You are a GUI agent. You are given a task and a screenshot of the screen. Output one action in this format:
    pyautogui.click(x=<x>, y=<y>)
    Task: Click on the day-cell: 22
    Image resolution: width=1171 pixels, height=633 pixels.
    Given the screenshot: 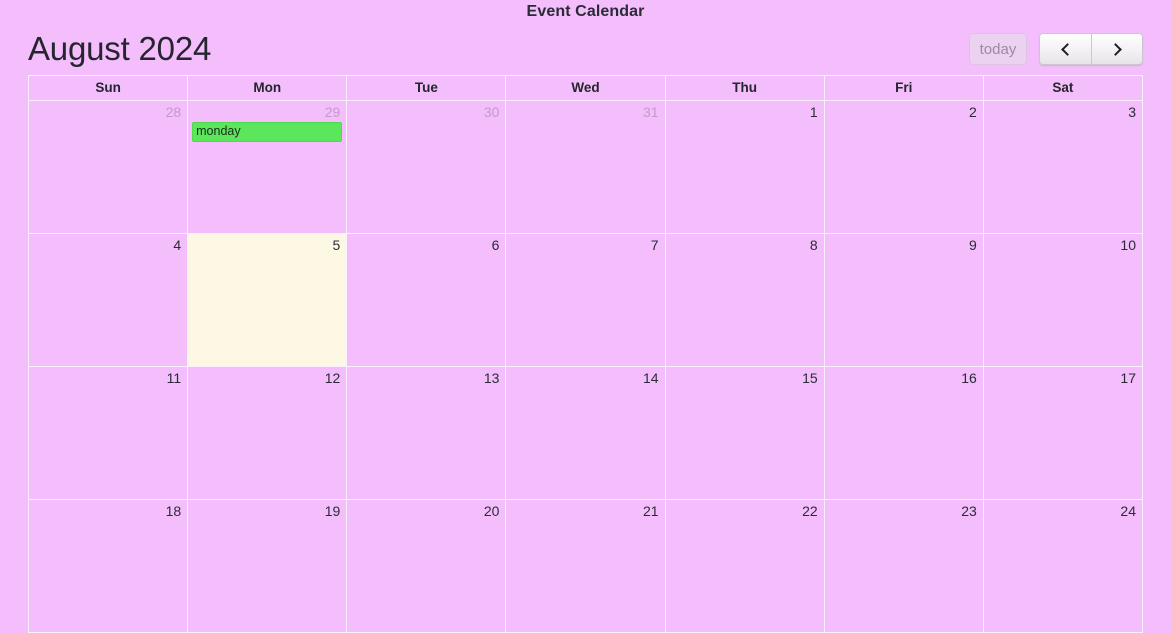 What is the action you would take?
    pyautogui.click(x=745, y=566)
    